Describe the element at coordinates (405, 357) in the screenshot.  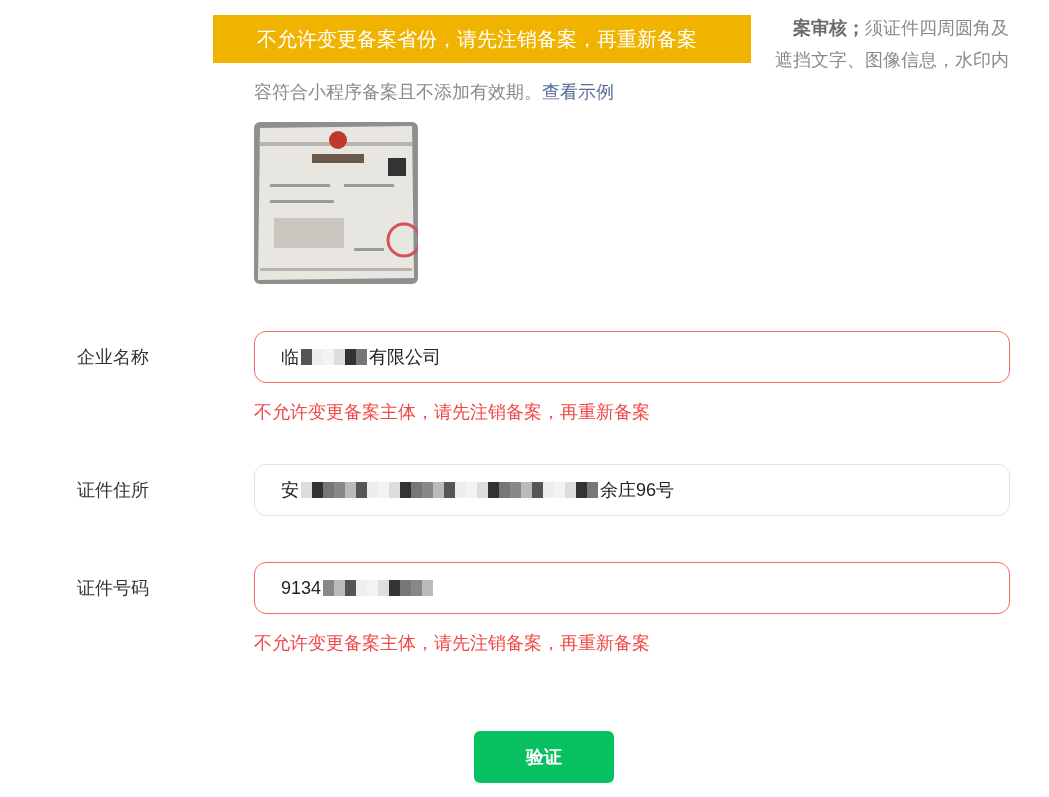
I see `field-value: 有限公司` at that location.